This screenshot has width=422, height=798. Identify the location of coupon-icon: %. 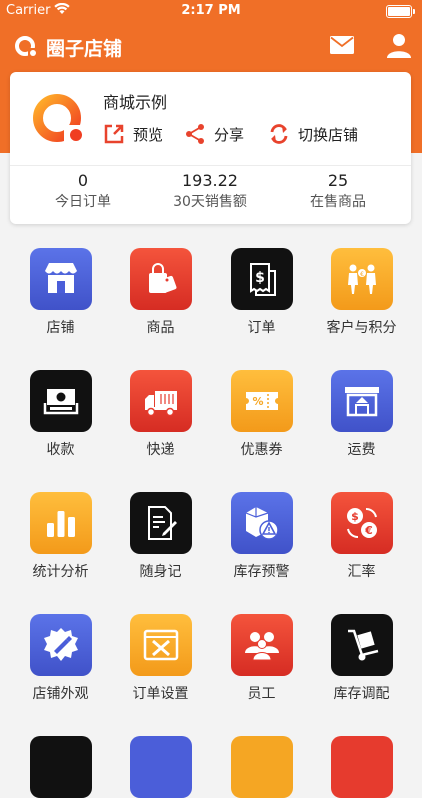
(261, 401).